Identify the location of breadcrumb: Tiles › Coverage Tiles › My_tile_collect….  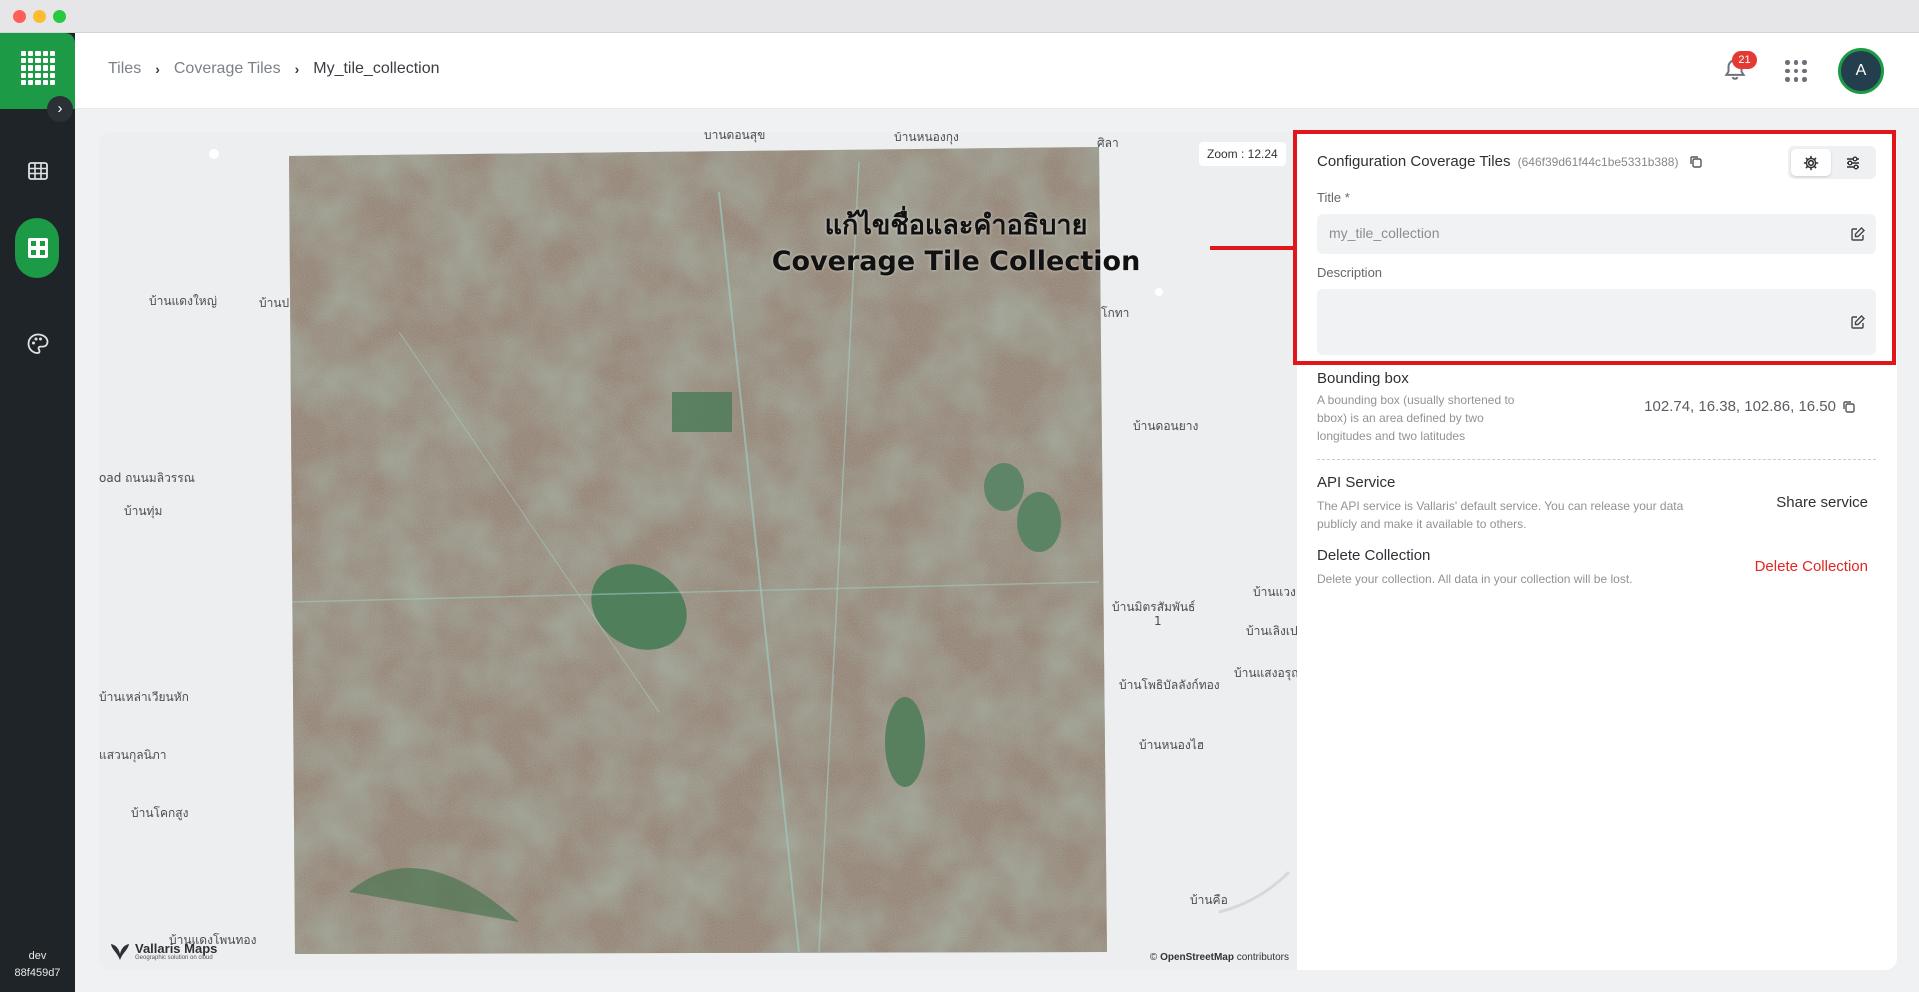
(274, 69).